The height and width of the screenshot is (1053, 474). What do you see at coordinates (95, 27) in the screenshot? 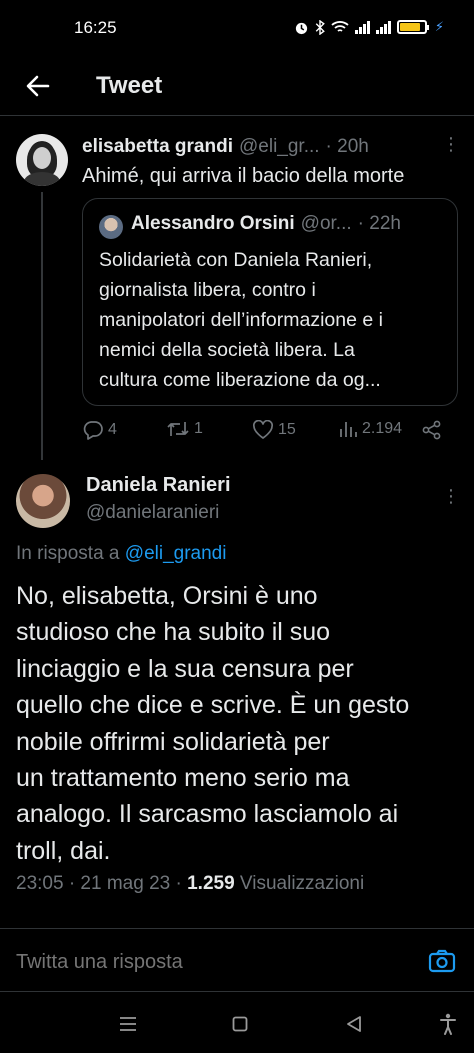
I see `status-time: 16:25` at bounding box center [95, 27].